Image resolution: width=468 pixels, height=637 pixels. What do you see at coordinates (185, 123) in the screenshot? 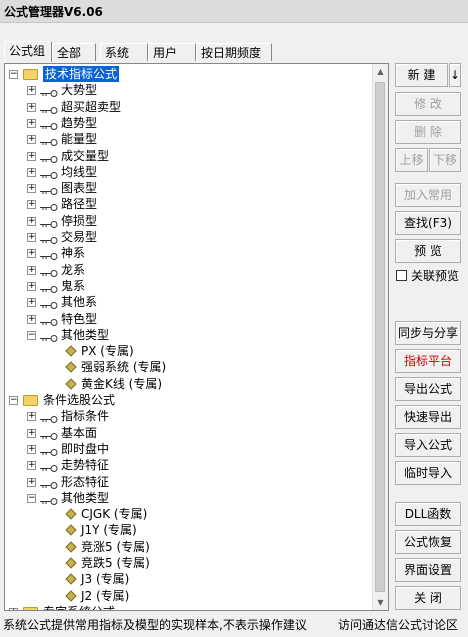
I see `tree-category-node: + 趋势型` at bounding box center [185, 123].